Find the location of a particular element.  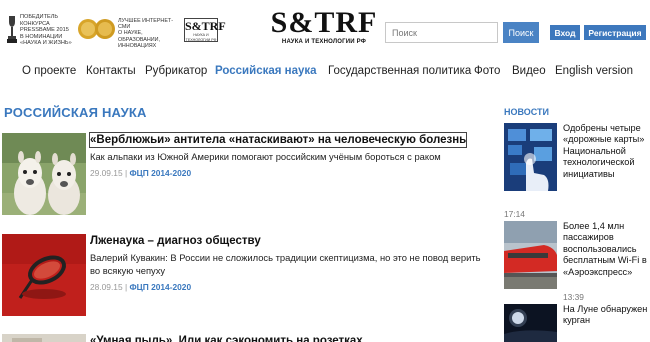

alpaca-photo is located at coordinates (44, 174).